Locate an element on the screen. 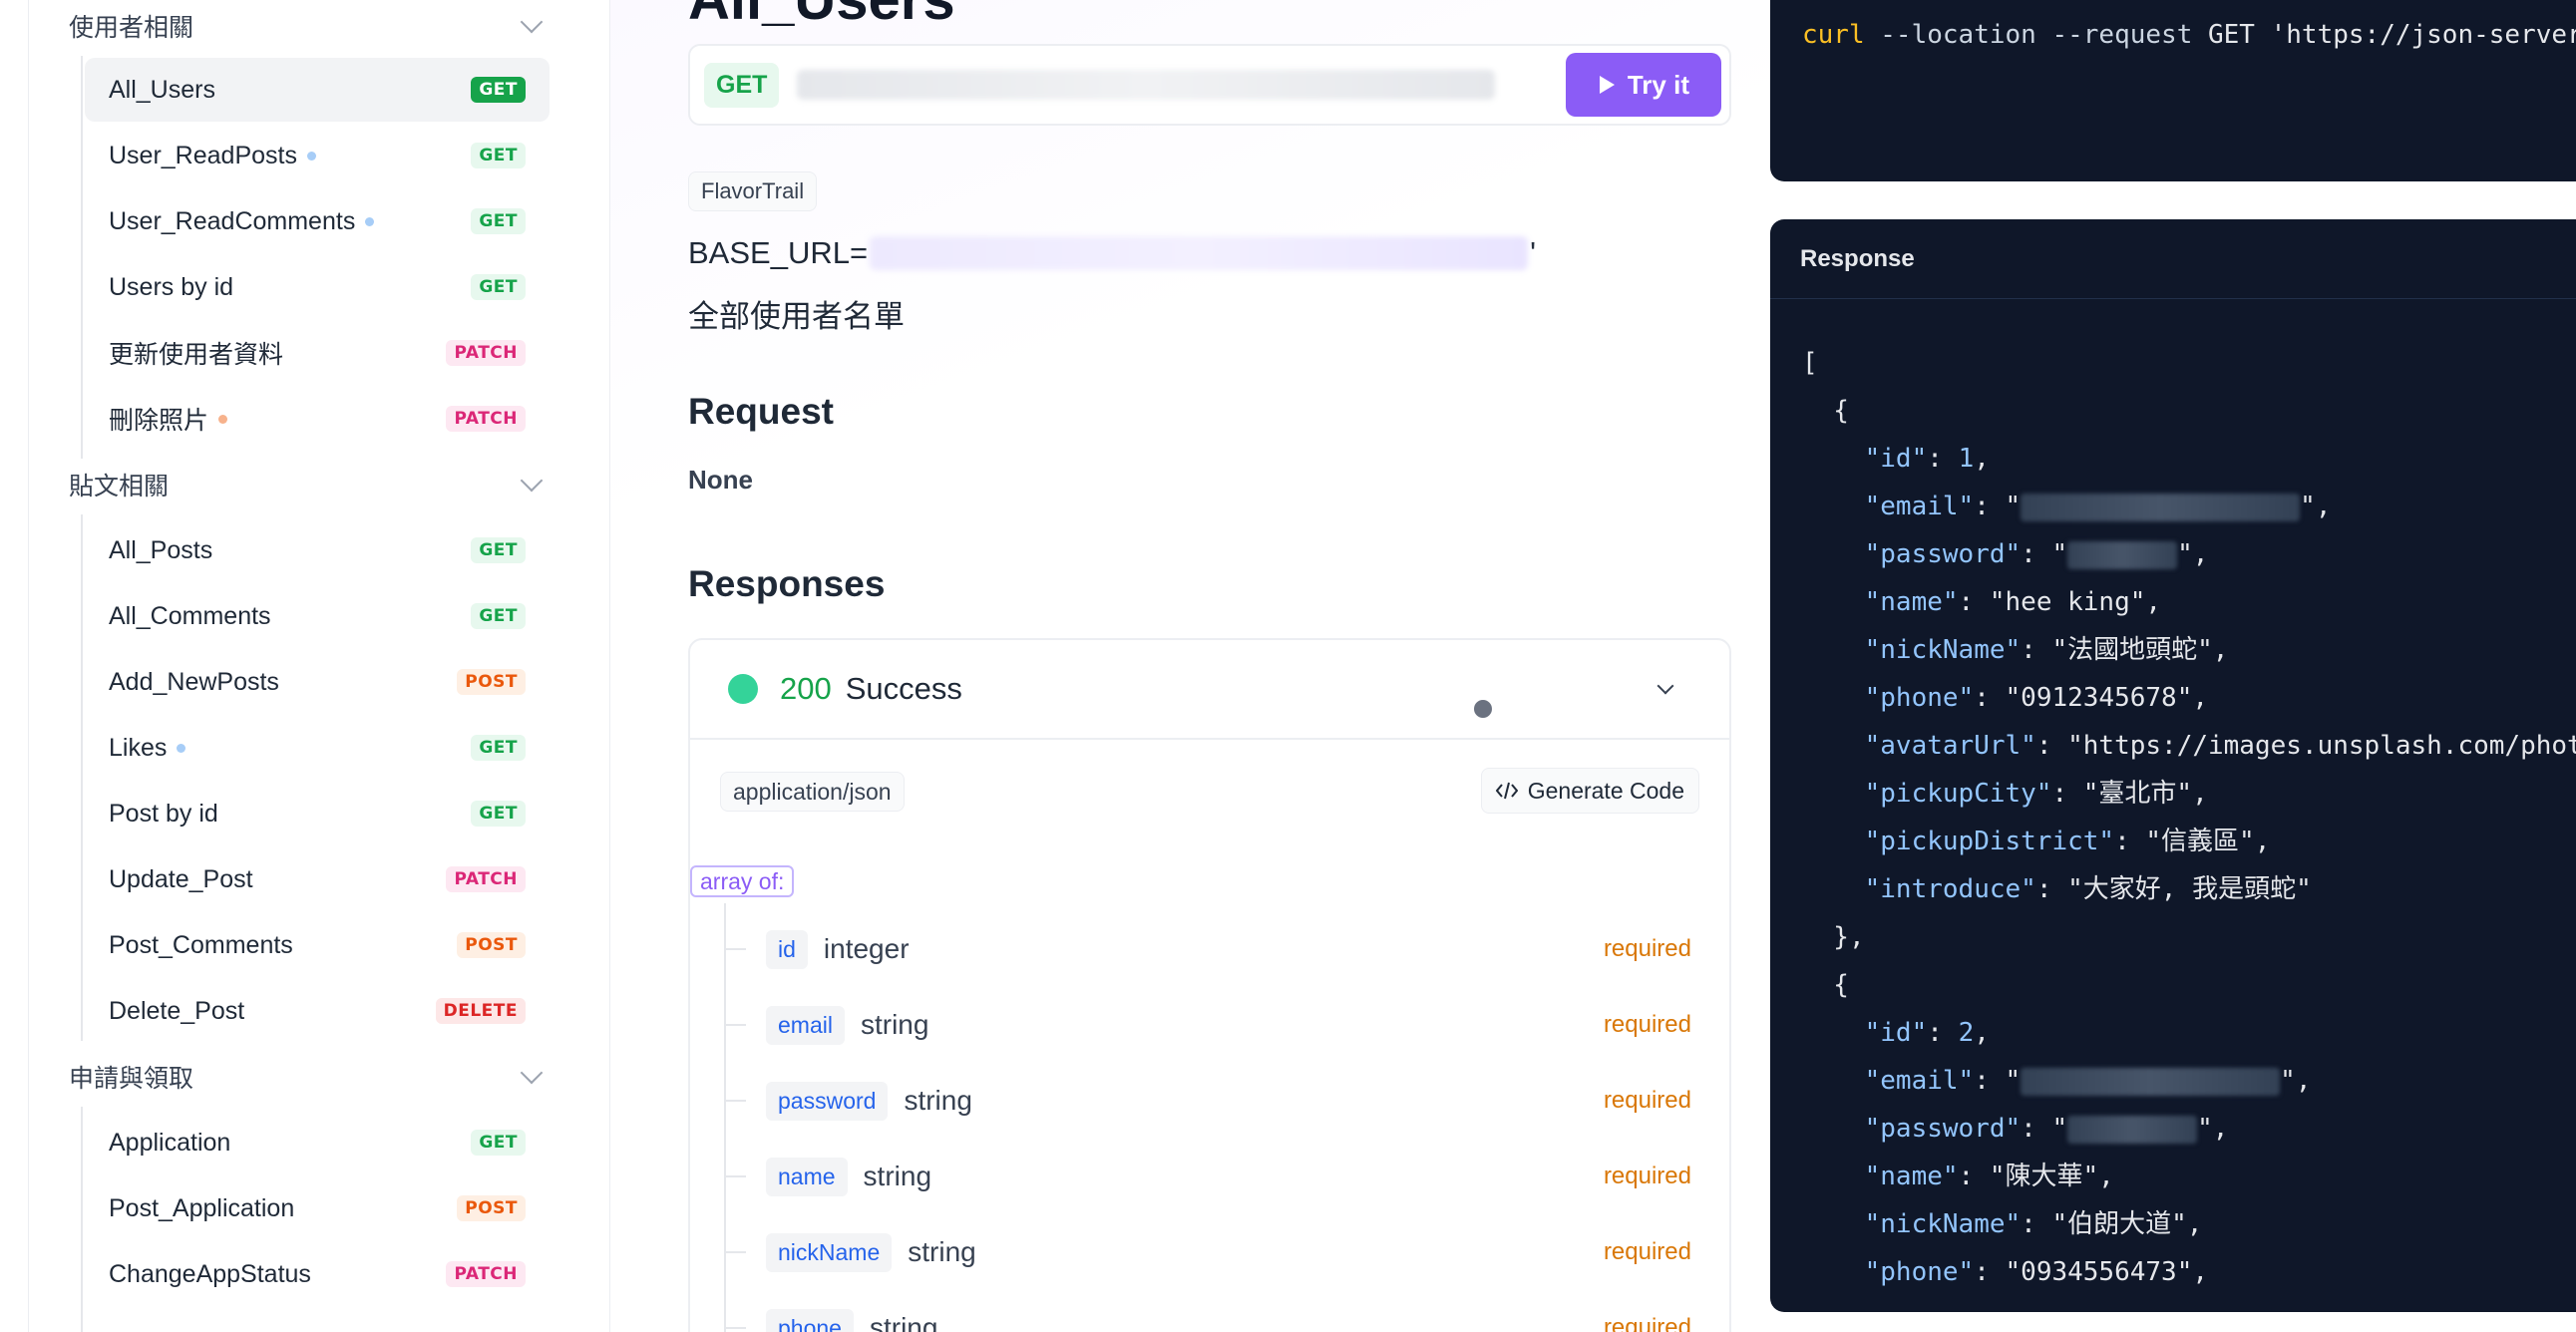 The width and height of the screenshot is (2576, 1332). sidebar-item-delete-photo: 刪除照片 PATCH is located at coordinates (317, 419).